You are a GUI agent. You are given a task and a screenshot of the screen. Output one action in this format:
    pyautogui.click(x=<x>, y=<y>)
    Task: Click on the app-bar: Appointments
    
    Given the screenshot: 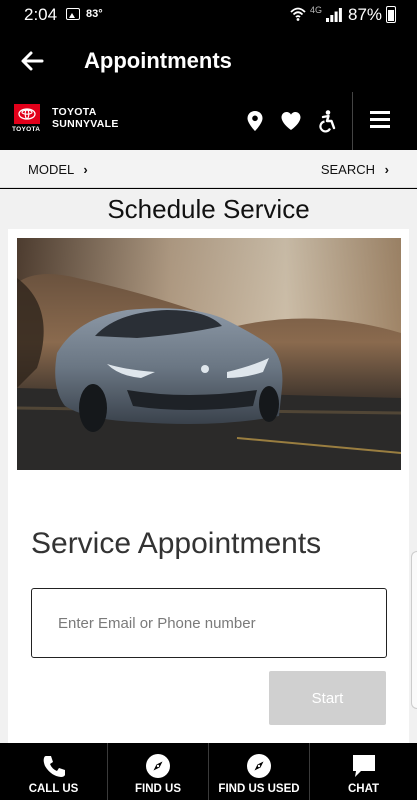 What is the action you would take?
    pyautogui.click(x=208, y=61)
    